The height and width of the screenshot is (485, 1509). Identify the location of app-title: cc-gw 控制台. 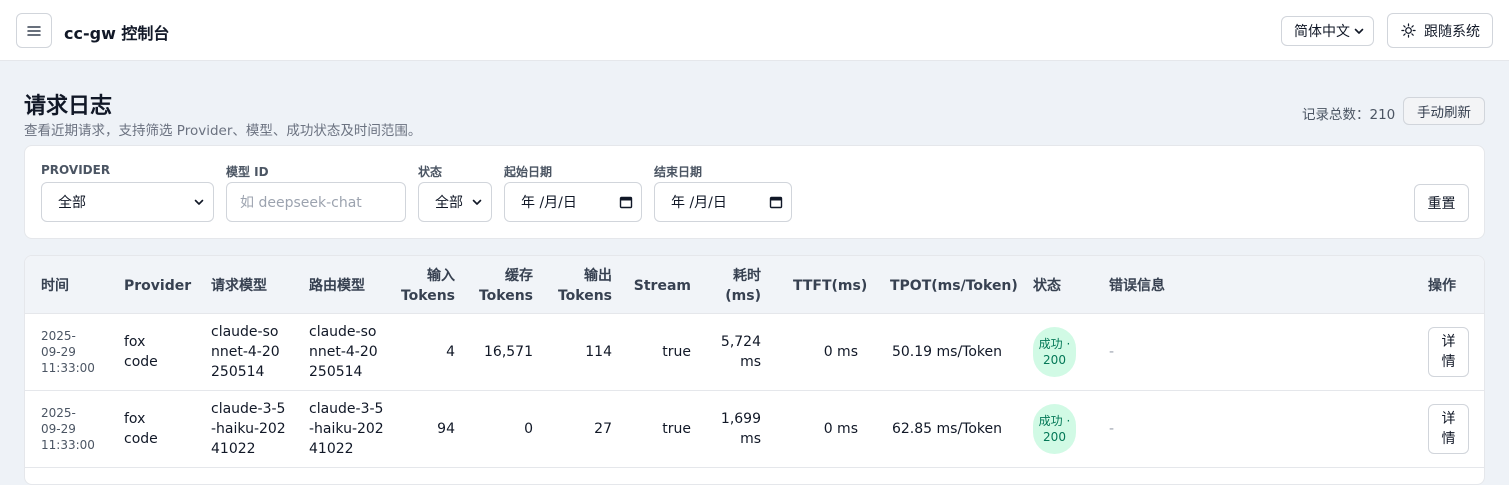
(117, 33).